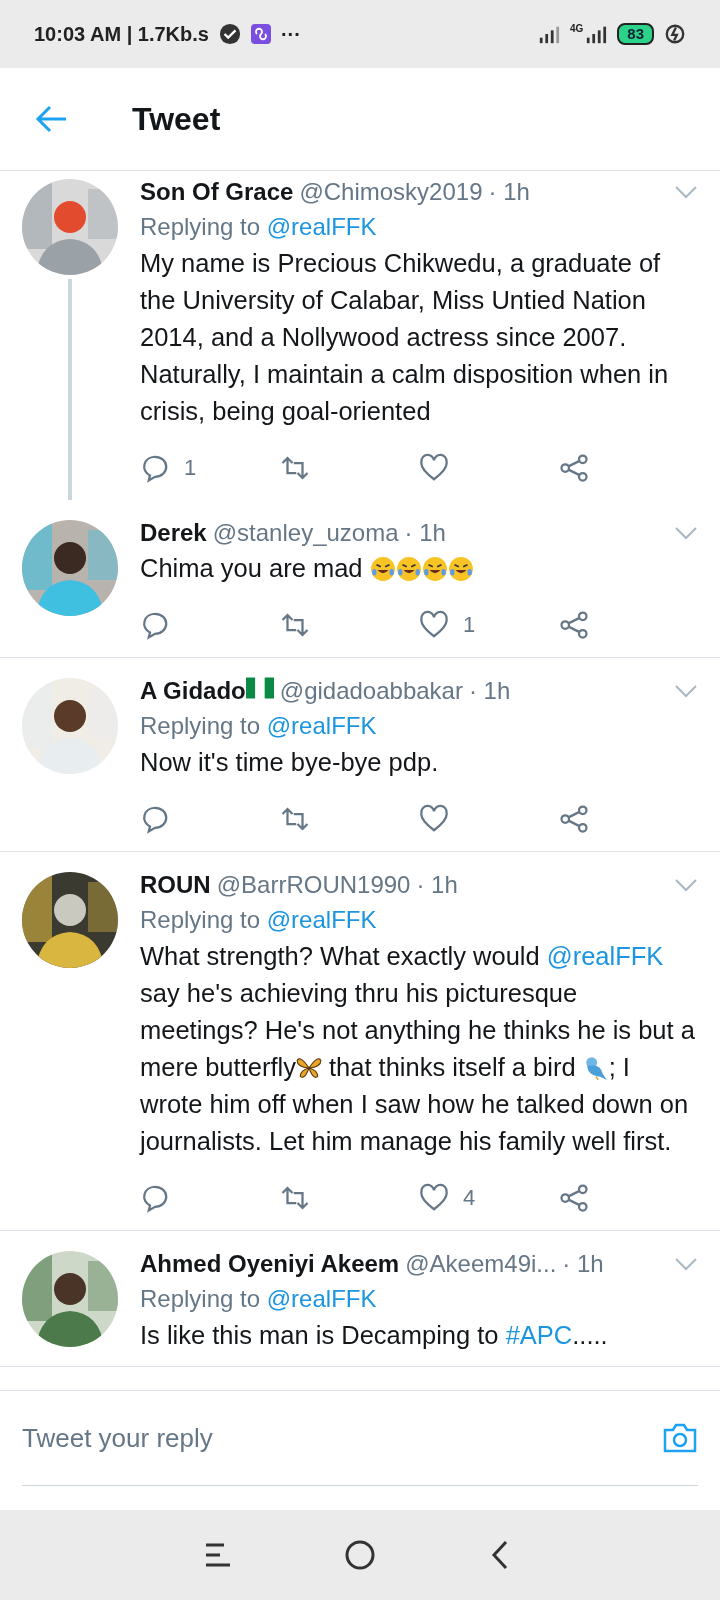  What do you see at coordinates (121, 34) in the screenshot?
I see `status-time: 10:03 AM | 1.7Kb.s` at bounding box center [121, 34].